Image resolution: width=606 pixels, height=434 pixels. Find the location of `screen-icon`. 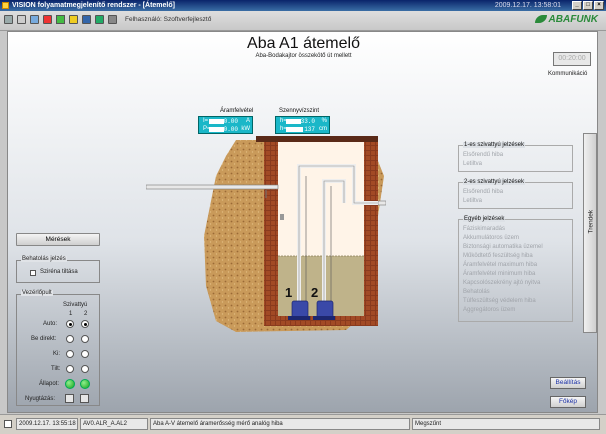

screen-icon is located at coordinates (34, 19).